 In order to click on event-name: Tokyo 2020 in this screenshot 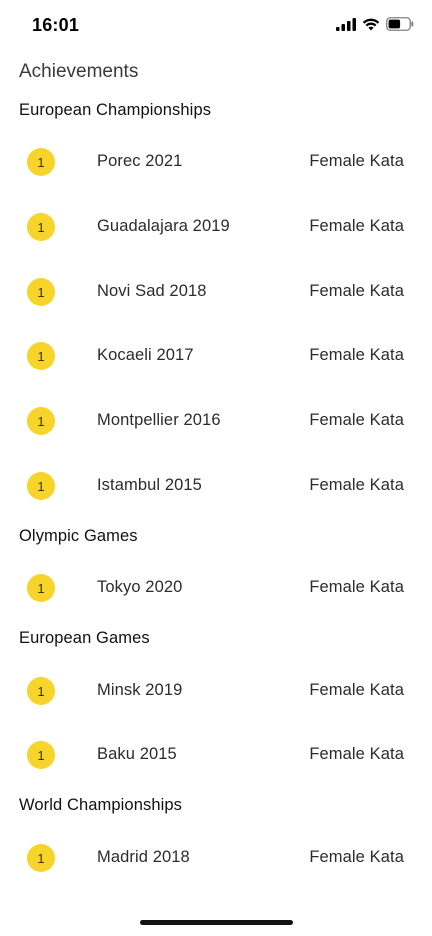, I will do `click(140, 587)`.